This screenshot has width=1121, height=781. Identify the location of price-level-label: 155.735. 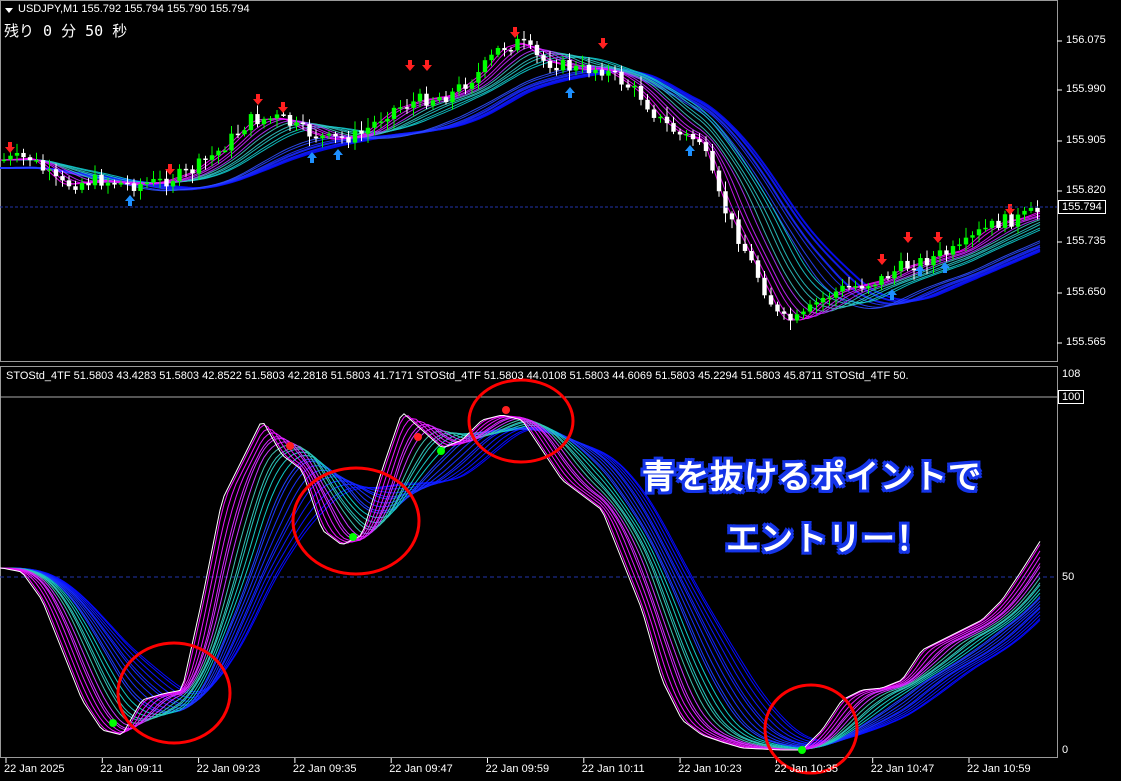
(1086, 241).